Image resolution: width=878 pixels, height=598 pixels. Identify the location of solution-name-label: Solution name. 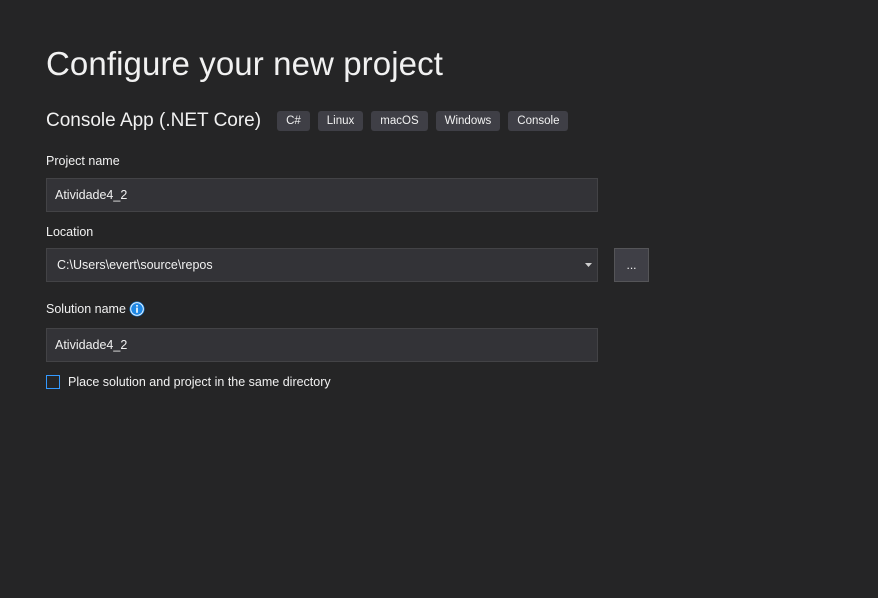
(86, 309).